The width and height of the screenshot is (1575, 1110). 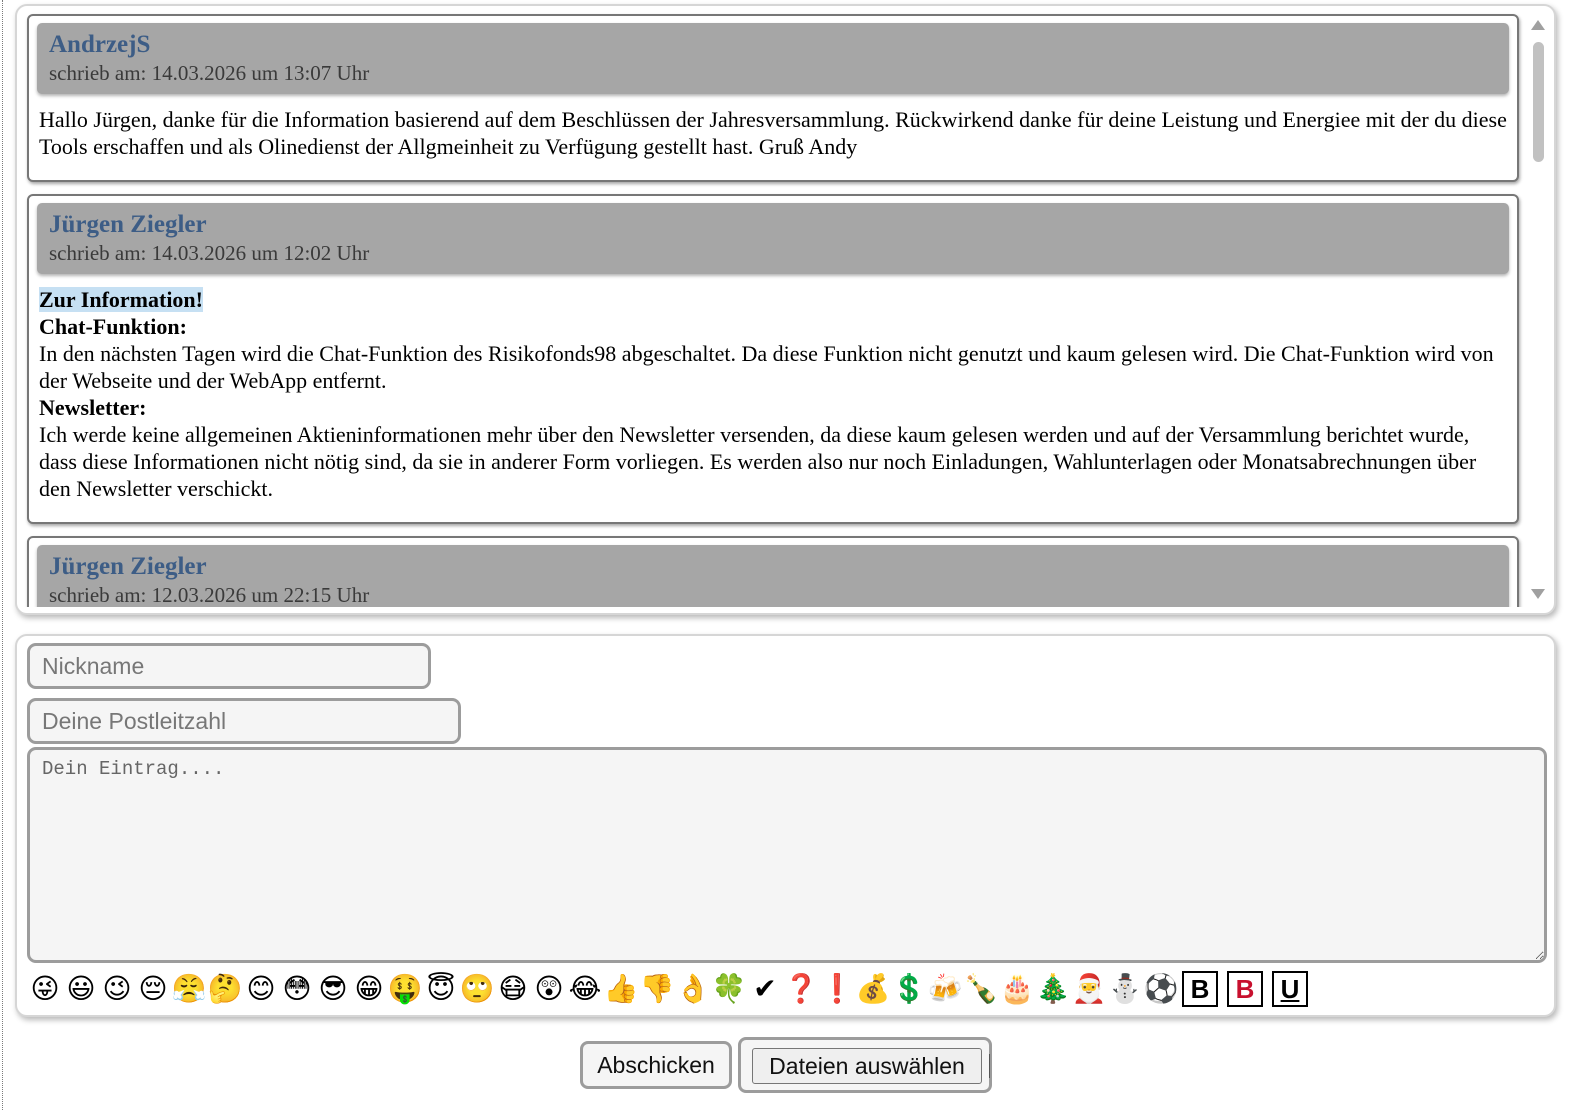 I want to click on red-bold-format-button: B, so click(x=1245, y=989).